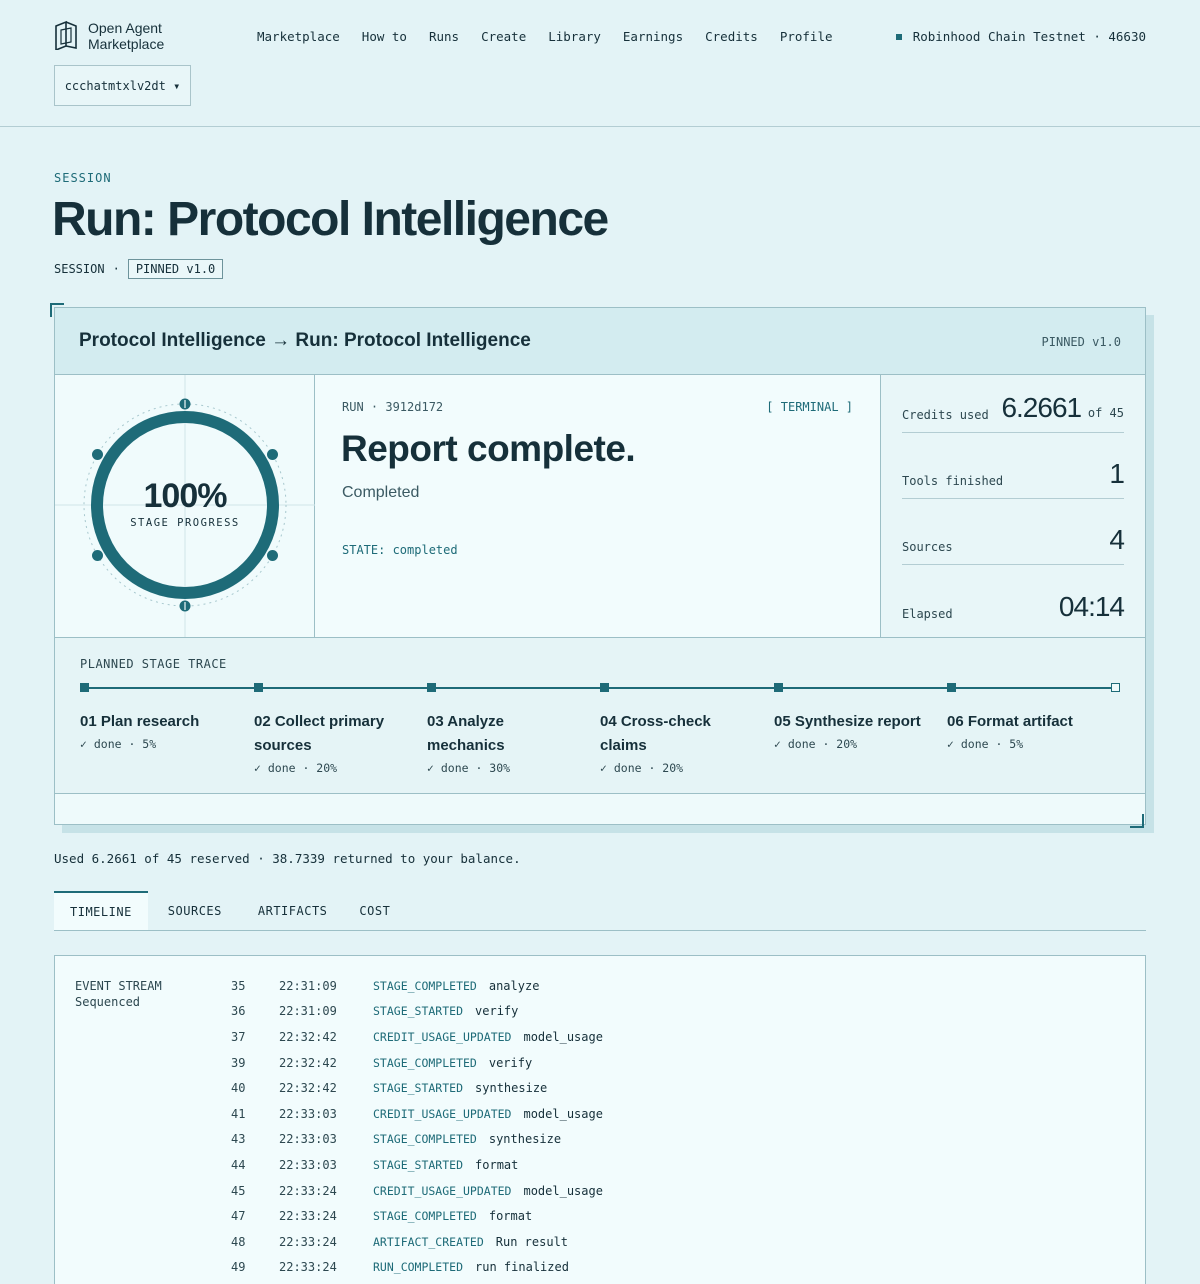  I want to click on event-seq: 48, so click(238, 1241).